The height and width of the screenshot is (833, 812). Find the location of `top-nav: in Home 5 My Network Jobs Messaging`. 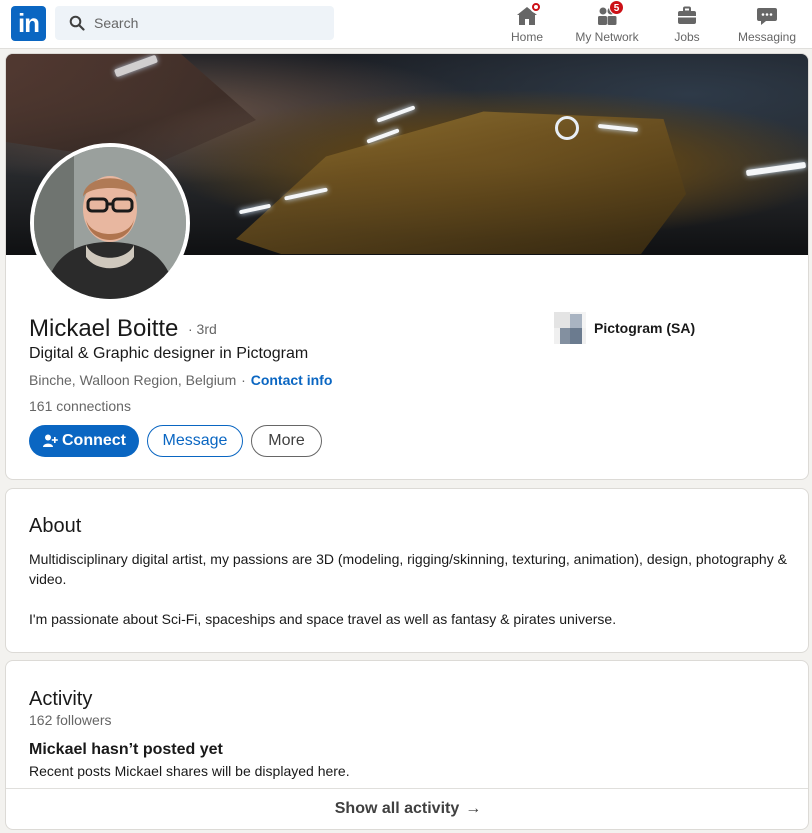

top-nav: in Home 5 My Network Jobs Messaging is located at coordinates (406, 24).